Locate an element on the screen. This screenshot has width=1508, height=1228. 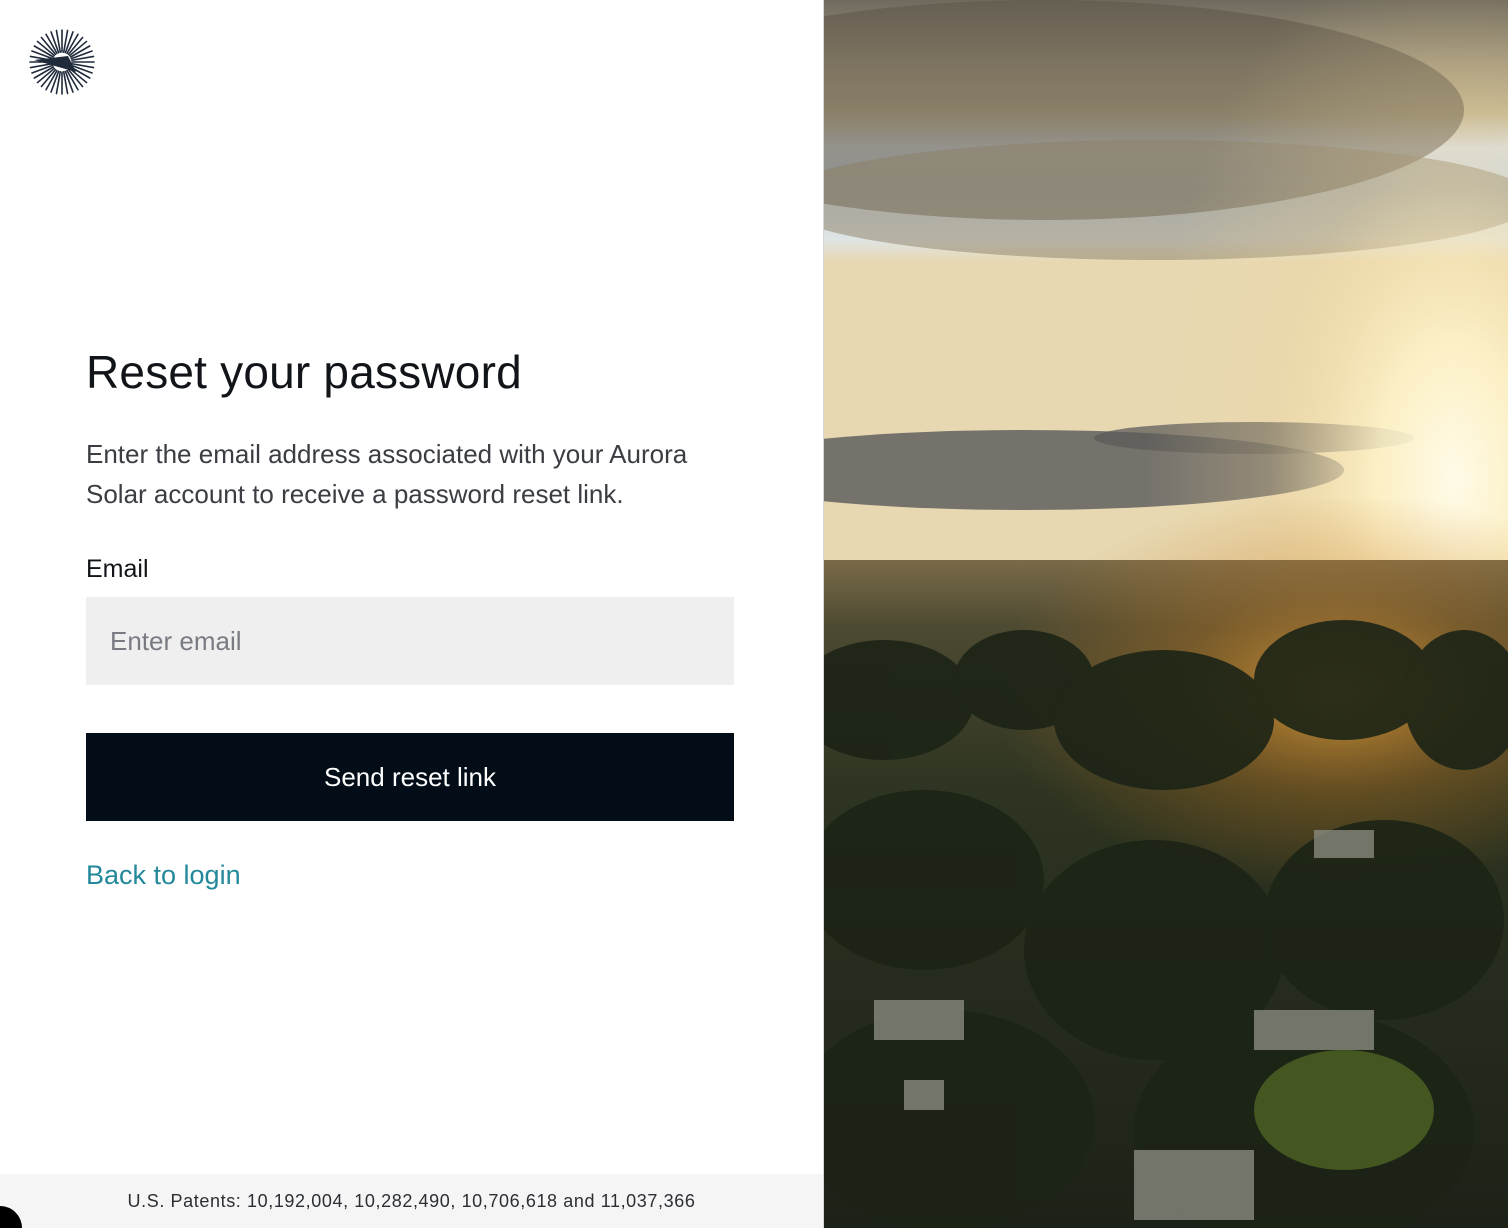
email-input is located at coordinates (410, 641).